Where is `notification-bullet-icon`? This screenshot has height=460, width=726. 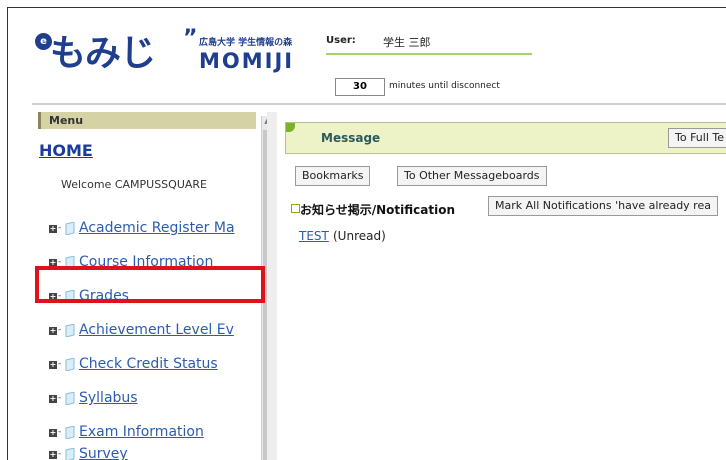 notification-bullet-icon is located at coordinates (295, 208).